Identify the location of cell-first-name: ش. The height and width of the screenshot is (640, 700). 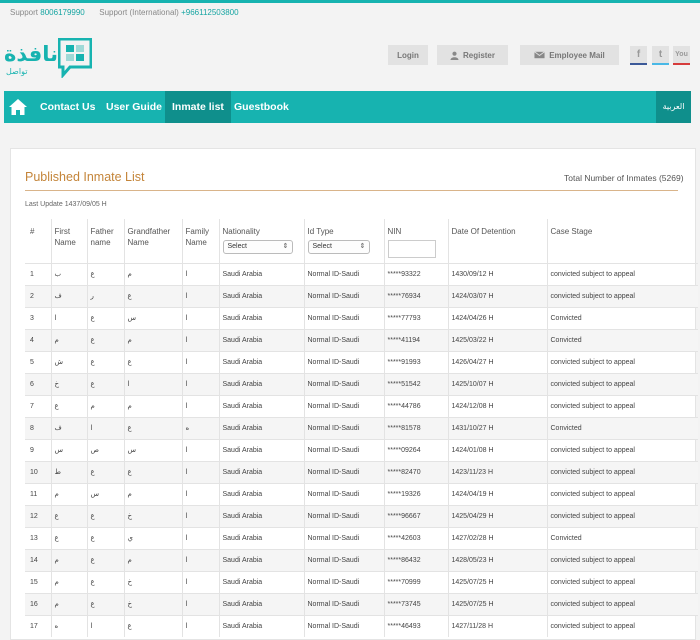
(68, 362).